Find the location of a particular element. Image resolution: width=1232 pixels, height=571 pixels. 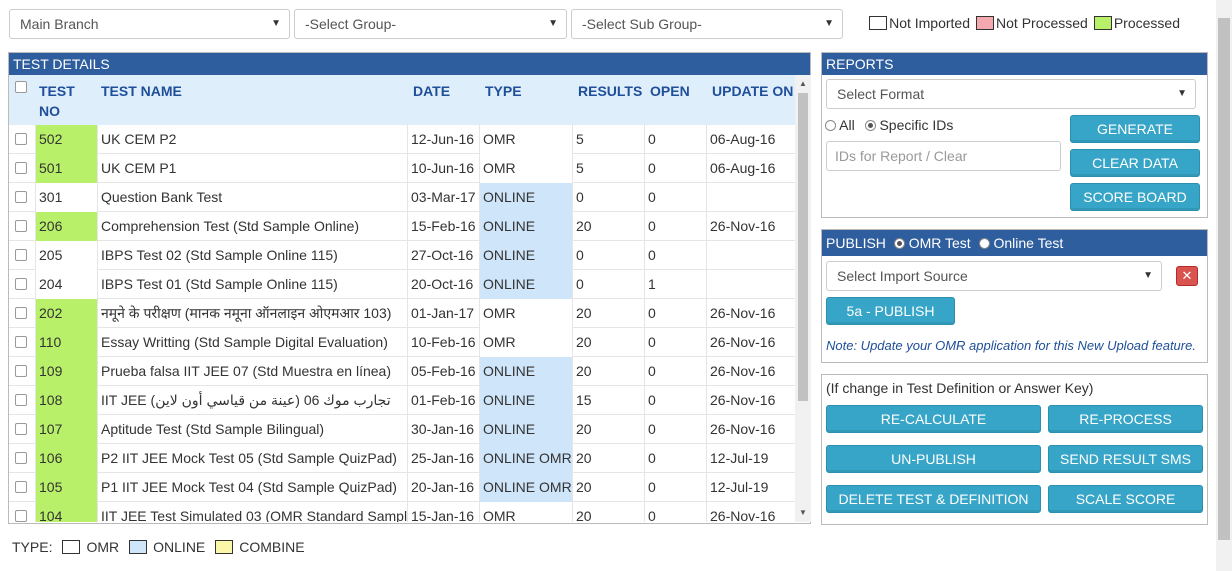

not-processed-swatch is located at coordinates (985, 23).